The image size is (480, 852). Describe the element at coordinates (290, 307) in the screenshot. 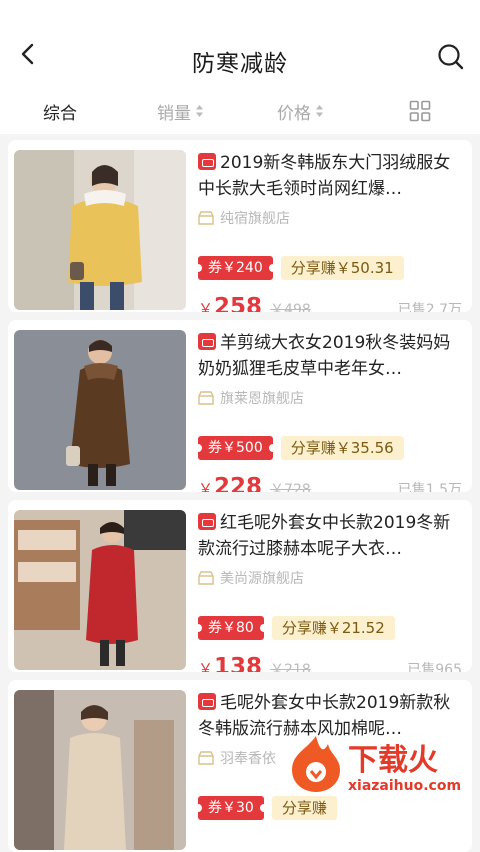

I see `original-price: ￥498` at that location.